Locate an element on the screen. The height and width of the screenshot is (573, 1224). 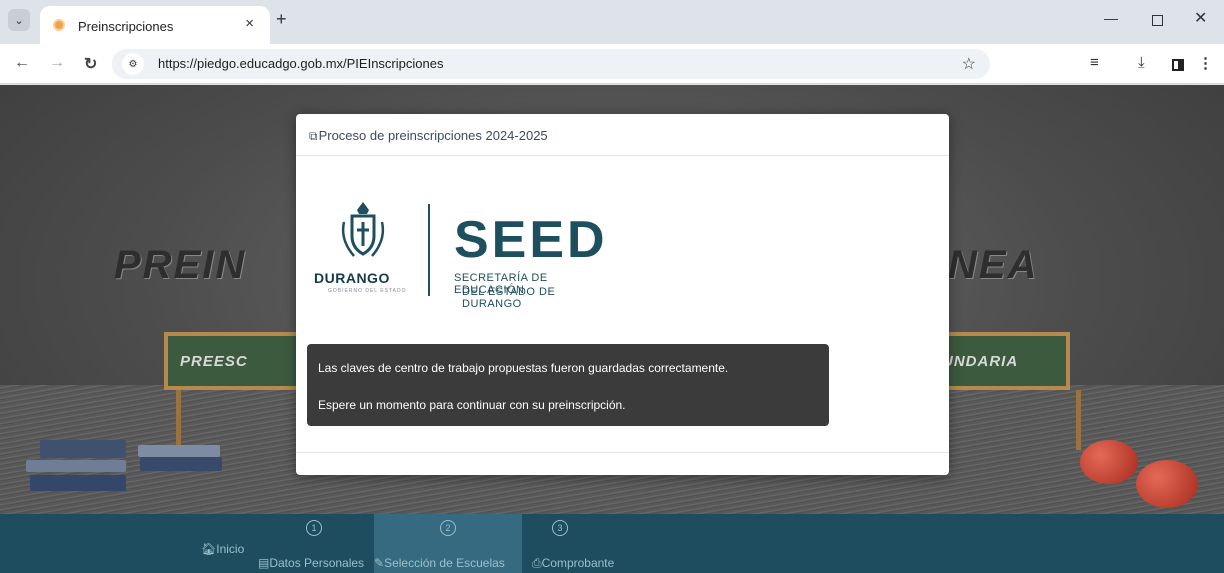
close-icon: ✕ is located at coordinates (1200, 18).